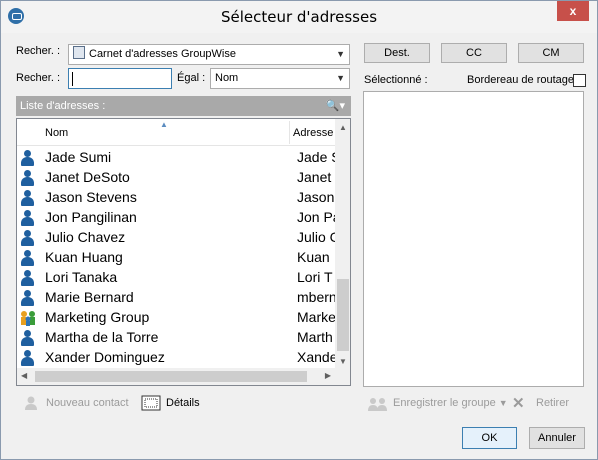  I want to click on column-separator, so click(289, 132).